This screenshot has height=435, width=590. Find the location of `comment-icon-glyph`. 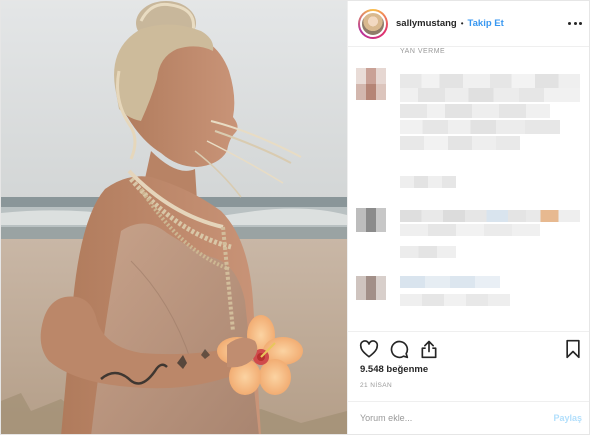

comment-icon-glyph is located at coordinates (399, 349).